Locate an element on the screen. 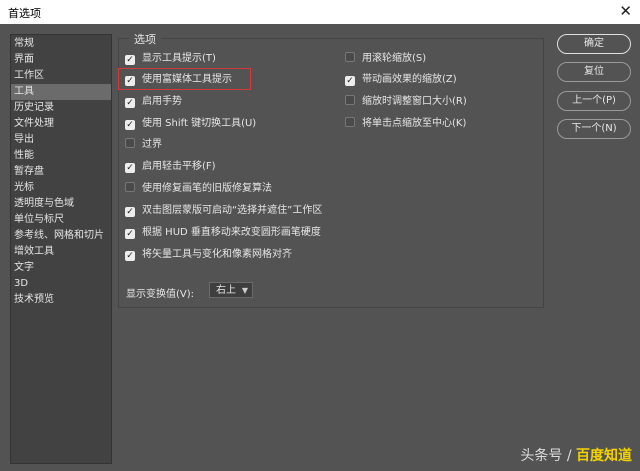 The height and width of the screenshot is (471, 640). checkbox-label: 缩放时调整窗口大小(R) is located at coordinates (414, 101).